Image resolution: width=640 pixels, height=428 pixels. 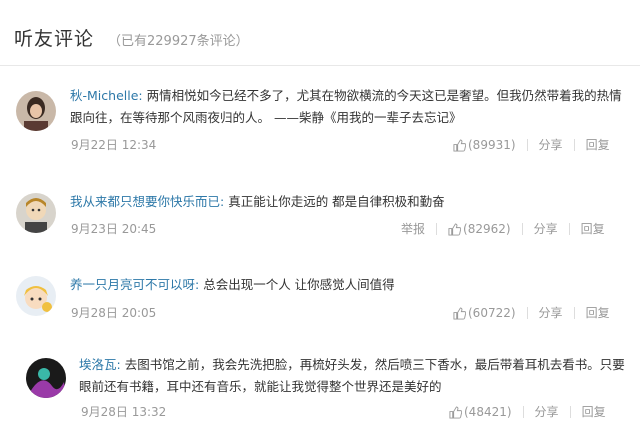 What do you see at coordinates (104, 95) in the screenshot?
I see `username-link: 秋-Michelle` at bounding box center [104, 95].